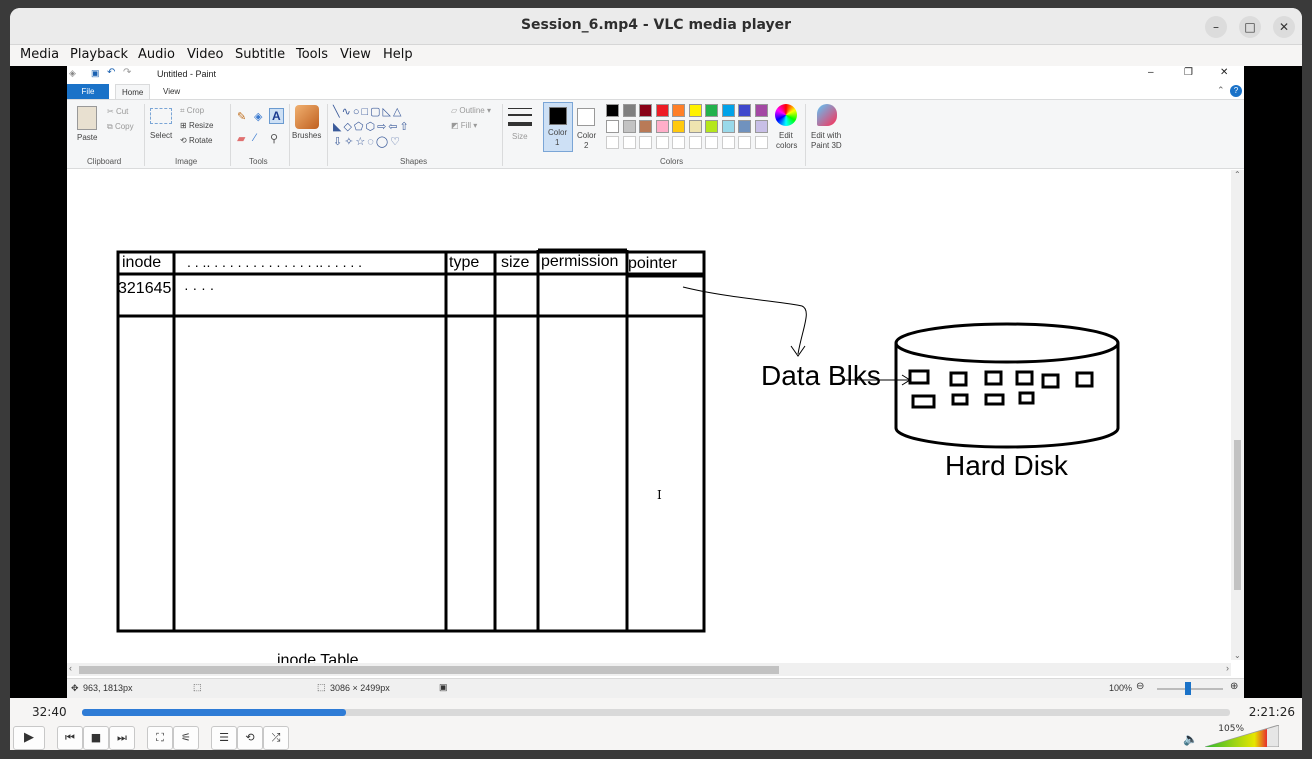  Describe the element at coordinates (192, 111) in the screenshot. I see `crop-button: ⌗ Crop` at that location.